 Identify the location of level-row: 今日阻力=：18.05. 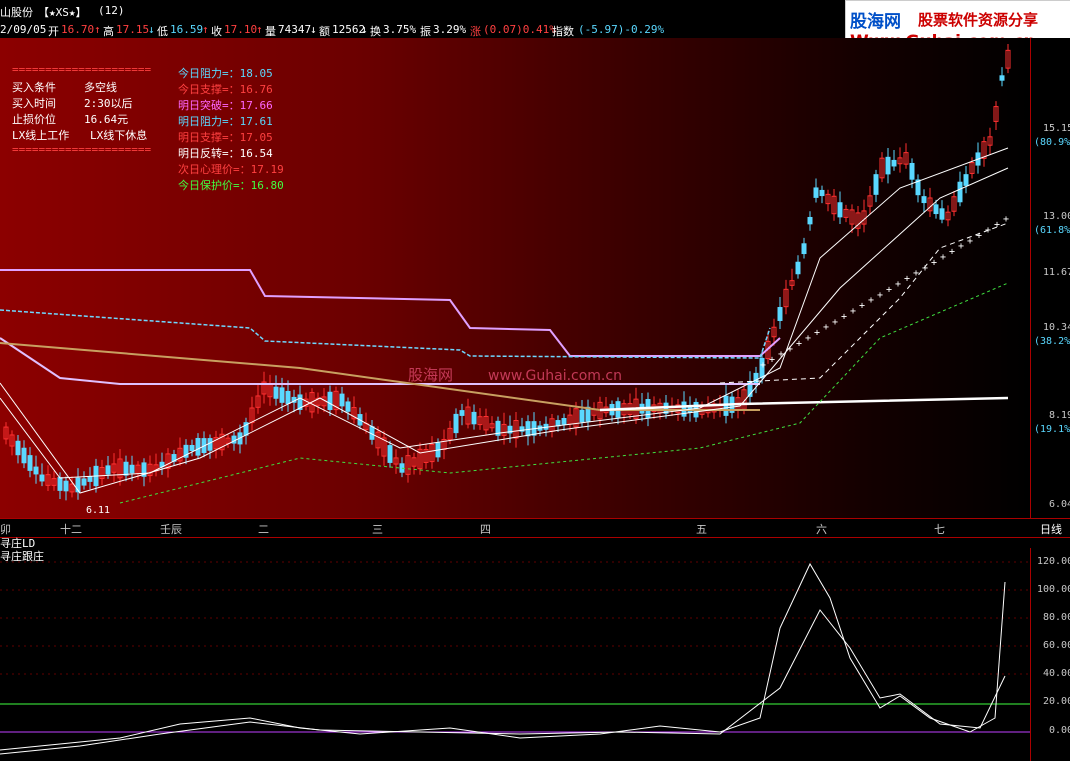
(225, 73).